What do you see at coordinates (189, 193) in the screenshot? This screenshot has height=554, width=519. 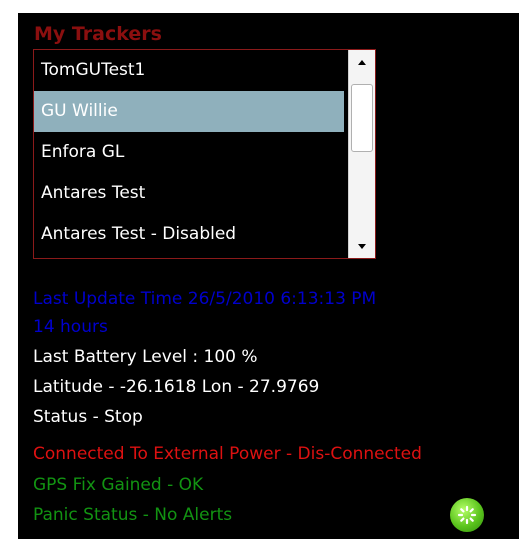 I see `list-item: Antares Test` at bounding box center [189, 193].